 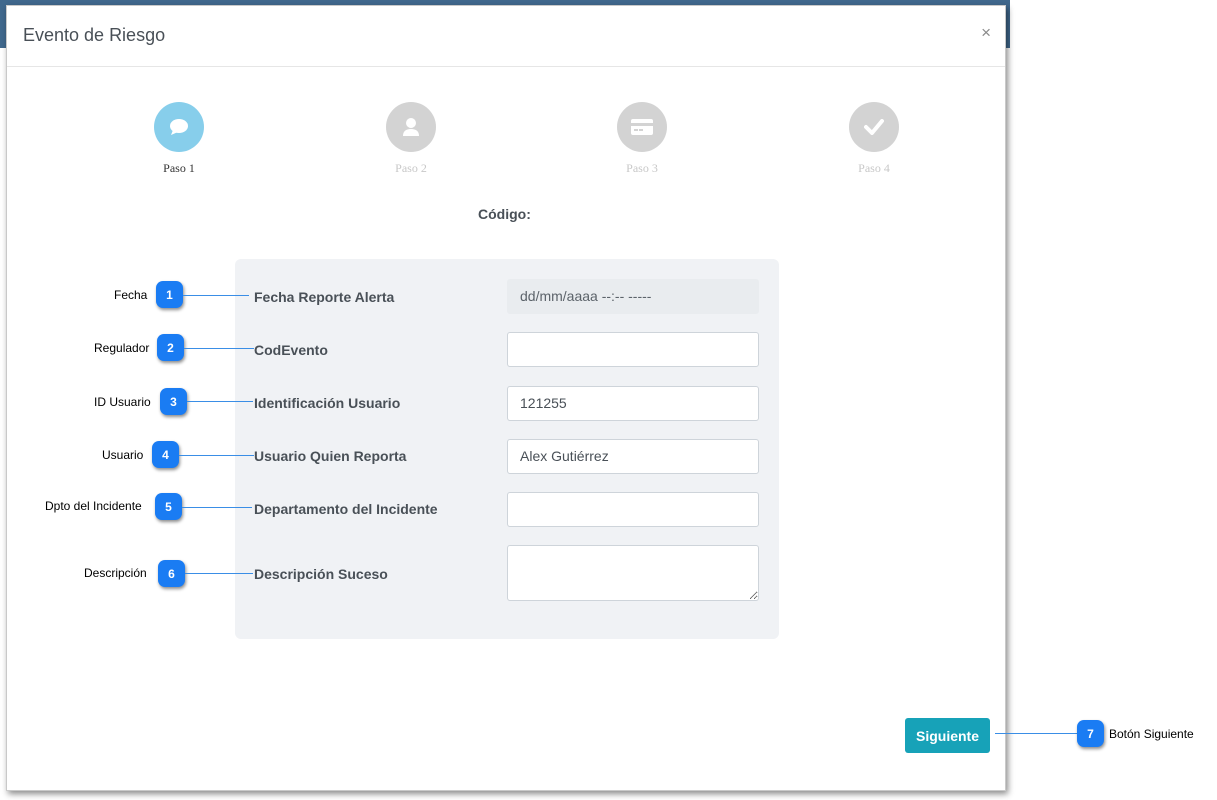 I want to click on callout-2-badge: 2, so click(x=170, y=347).